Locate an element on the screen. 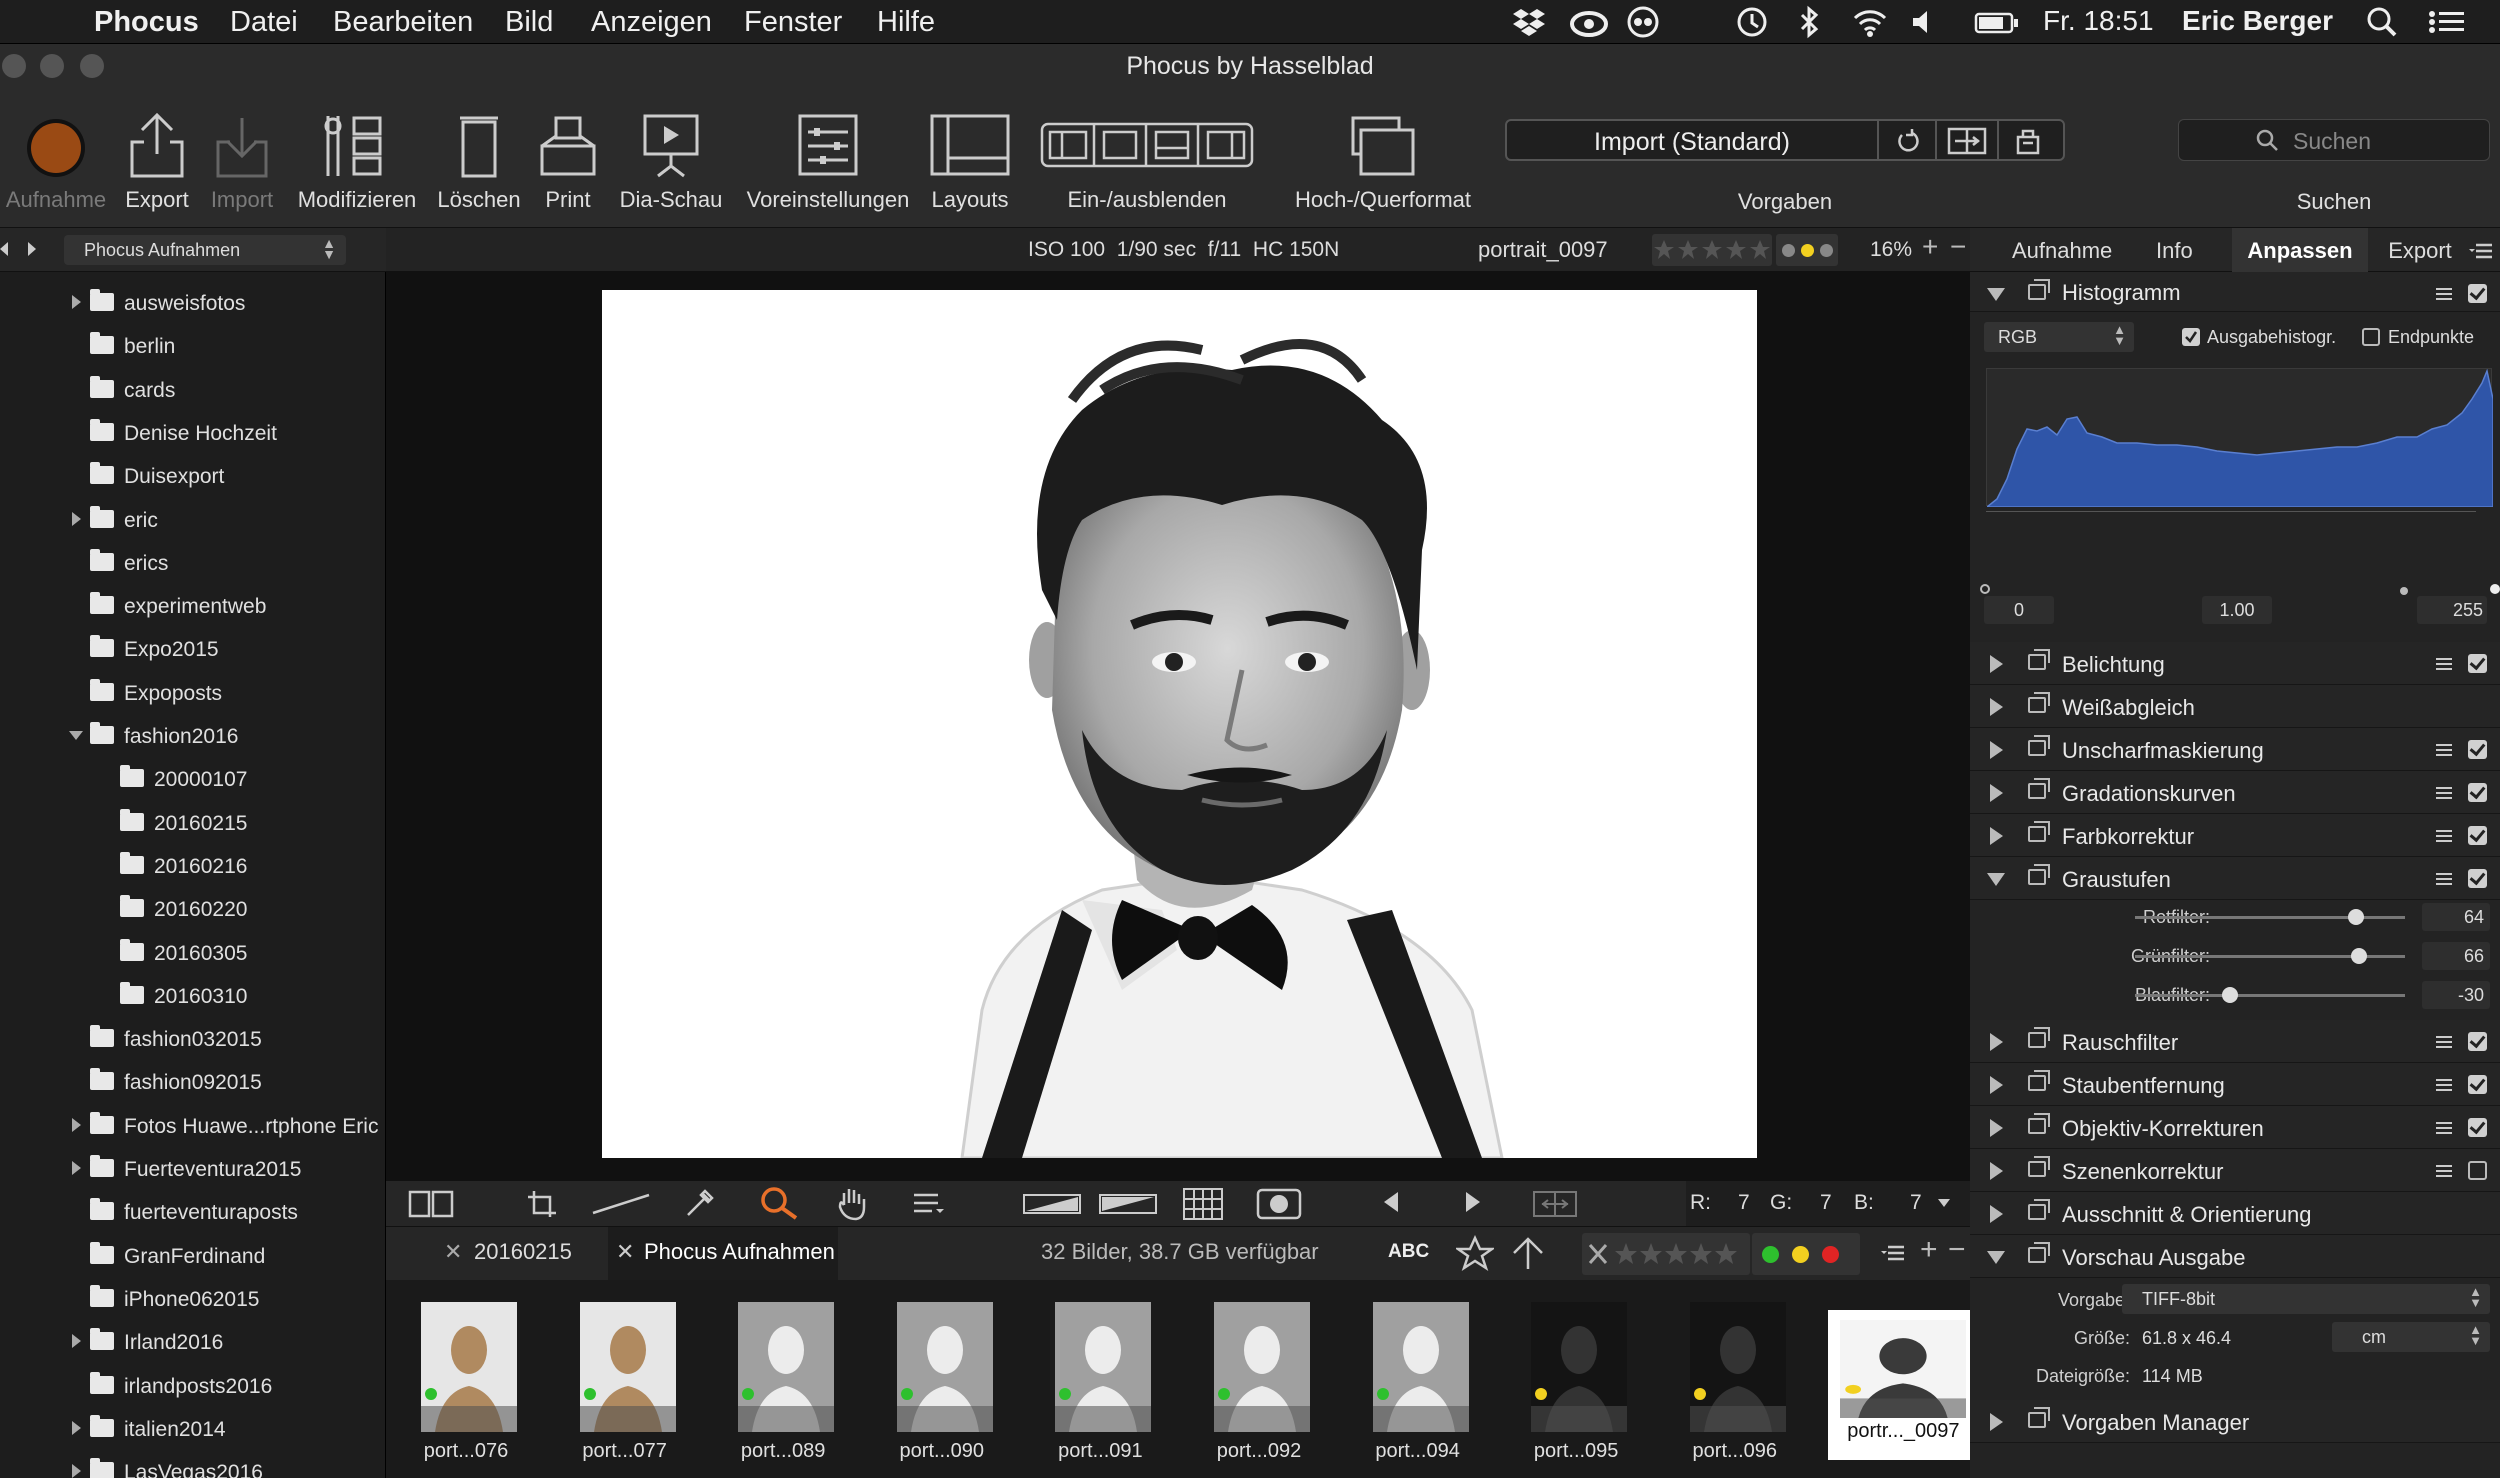 This screenshot has height=1478, width=2500. back-arrow-icon is located at coordinates (4, 249).